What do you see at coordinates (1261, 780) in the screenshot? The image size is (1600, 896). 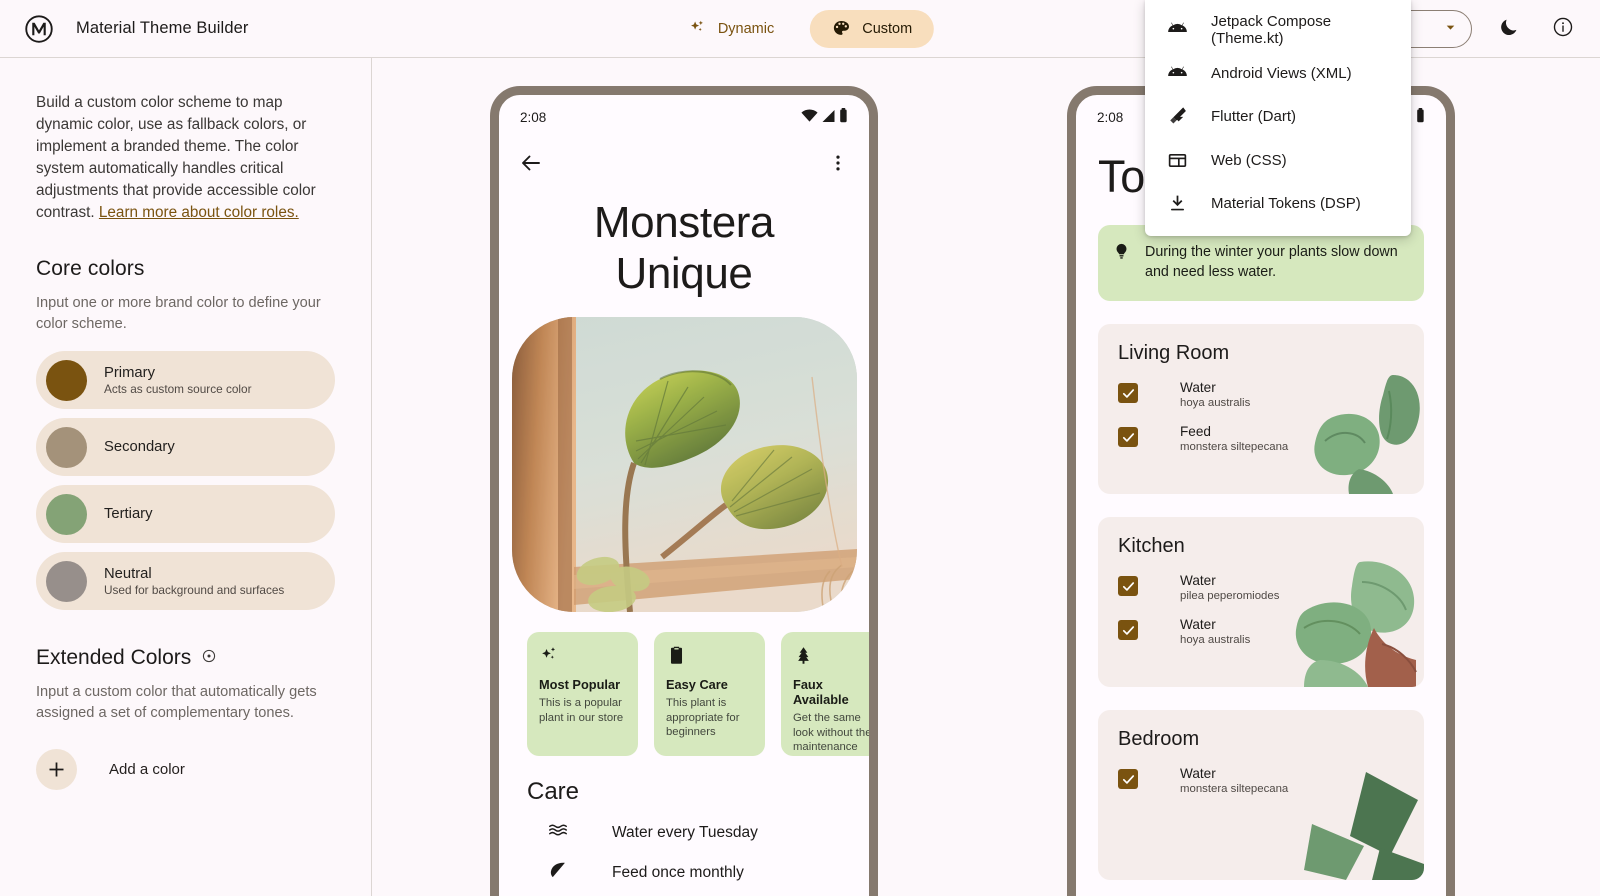 I see `task-row: Water monstera siltepecana` at bounding box center [1261, 780].